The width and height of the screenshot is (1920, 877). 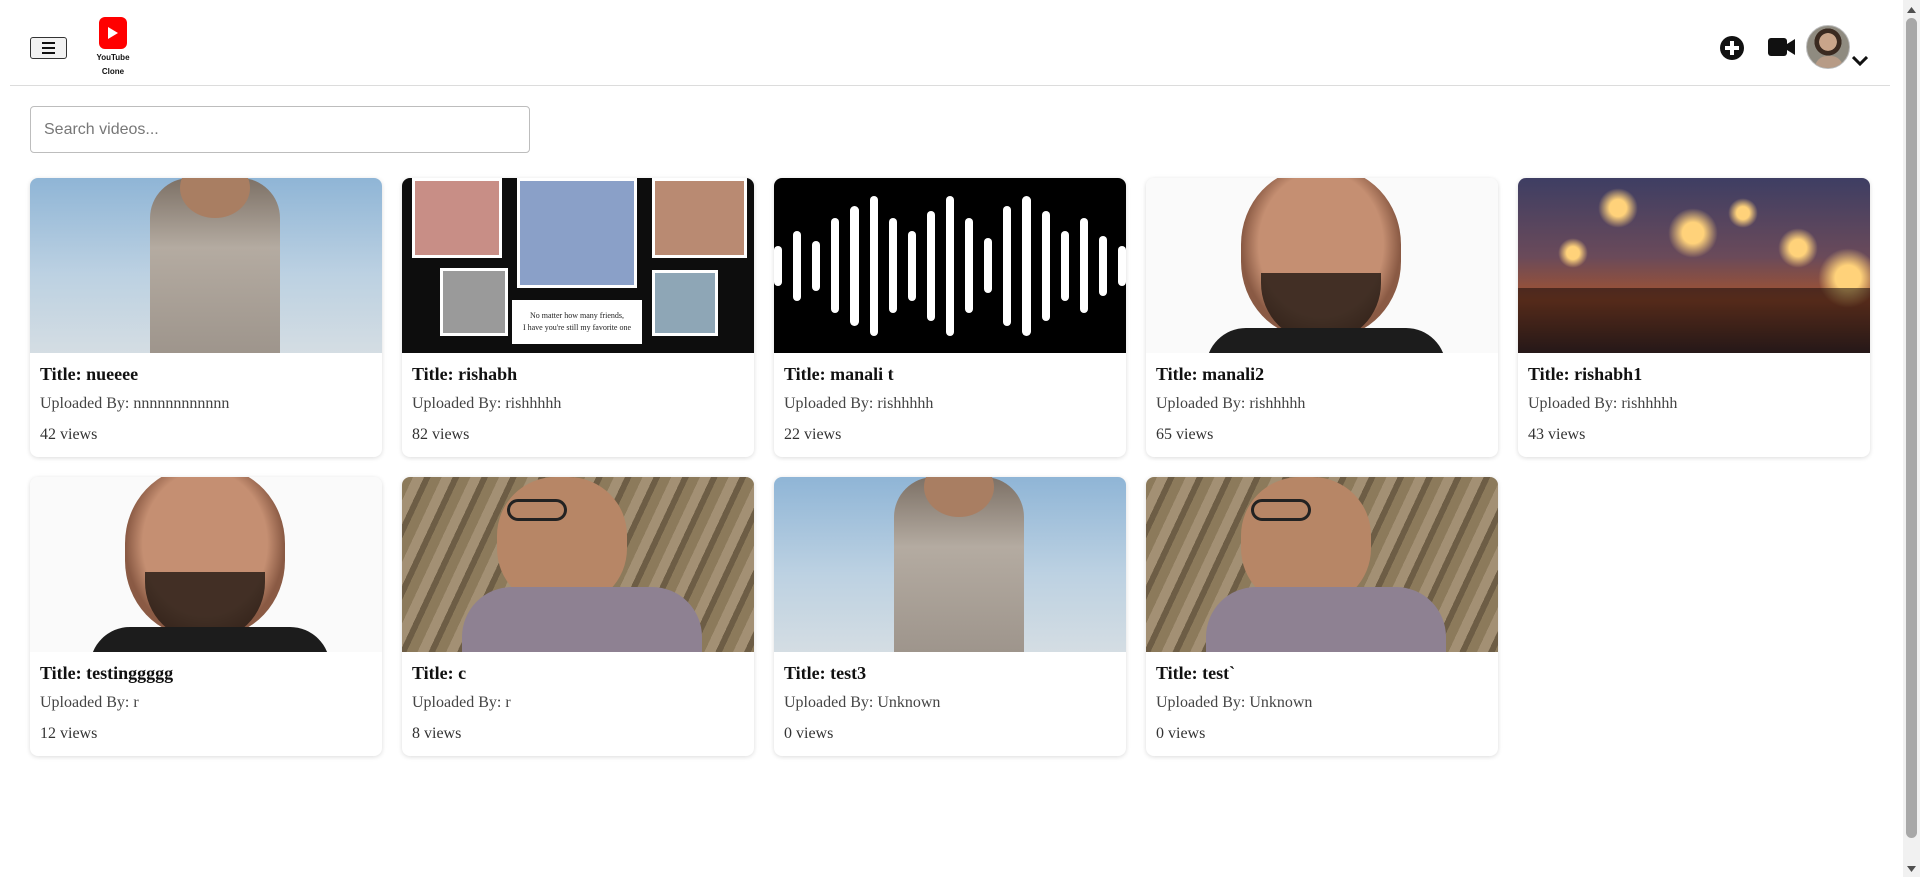 What do you see at coordinates (48, 48) in the screenshot?
I see `menu-toggle-button` at bounding box center [48, 48].